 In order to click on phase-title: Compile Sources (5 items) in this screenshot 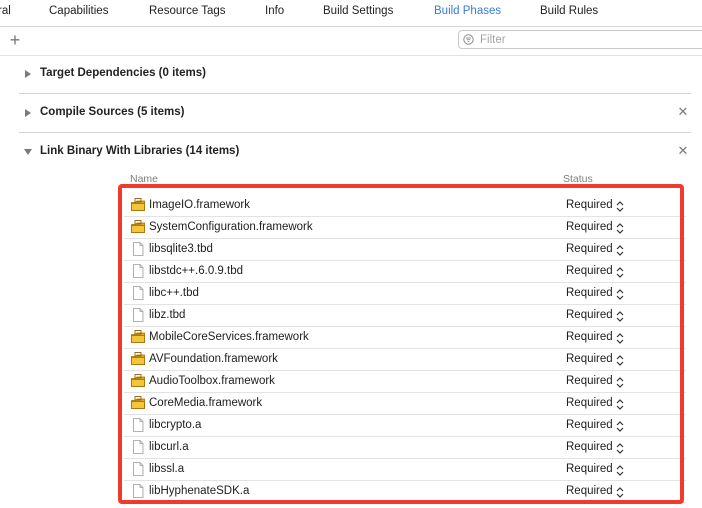, I will do `click(112, 112)`.